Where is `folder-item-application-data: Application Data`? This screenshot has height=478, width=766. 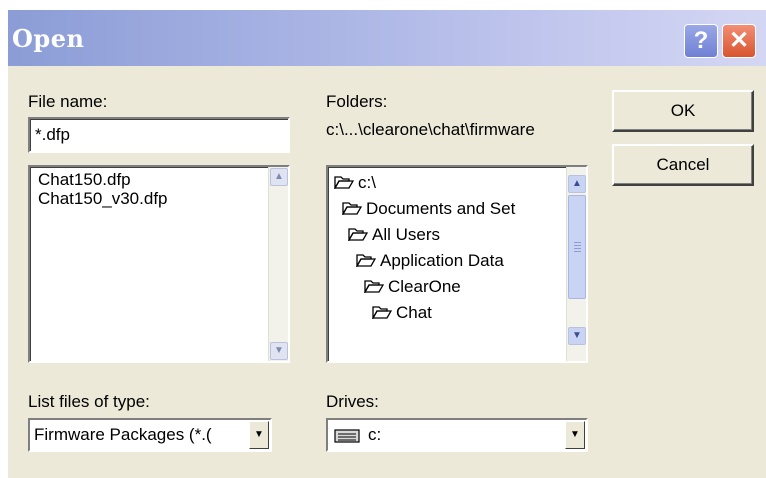
folder-item-application-data: Application Data is located at coordinates (430, 261).